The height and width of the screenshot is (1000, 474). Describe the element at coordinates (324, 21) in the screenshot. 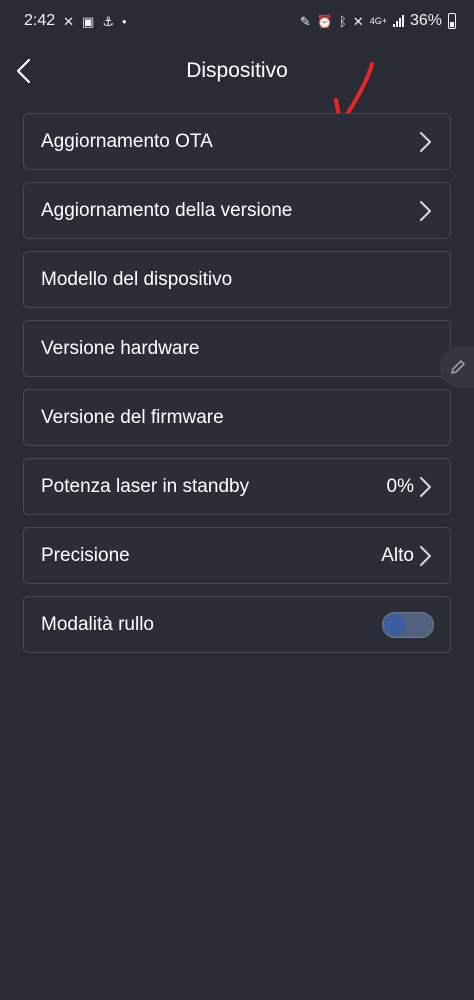

I see `alarm-icon: ⏰` at that location.